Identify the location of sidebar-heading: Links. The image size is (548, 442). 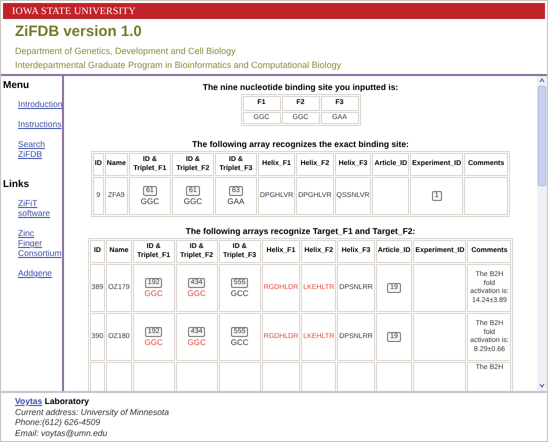
(16, 184).